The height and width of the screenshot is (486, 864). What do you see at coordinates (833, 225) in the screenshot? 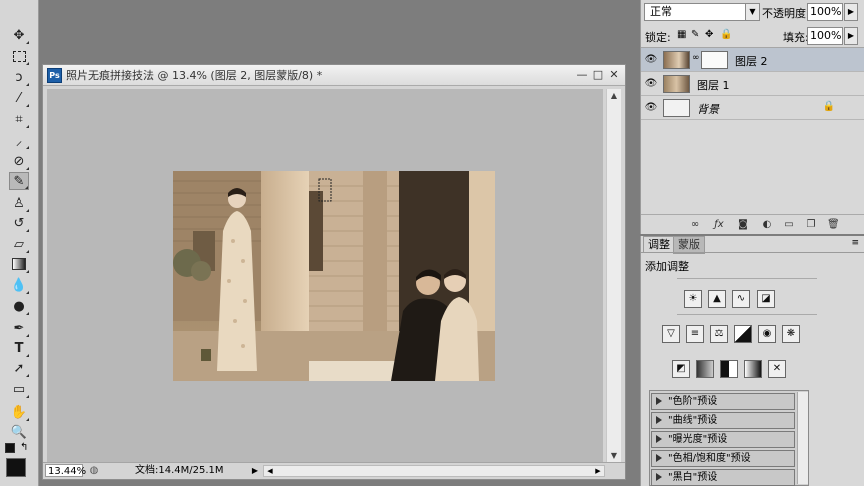
I see `delete-layer-icon: 🗑` at bounding box center [833, 225].